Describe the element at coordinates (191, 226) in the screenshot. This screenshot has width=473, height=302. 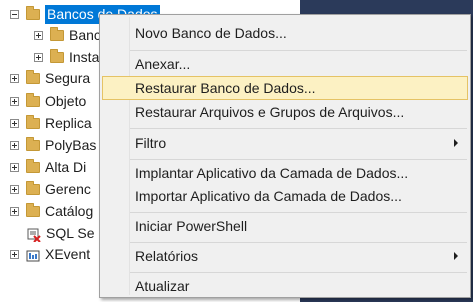
I see `menu-item-label: Iniciar PowerShell` at that location.